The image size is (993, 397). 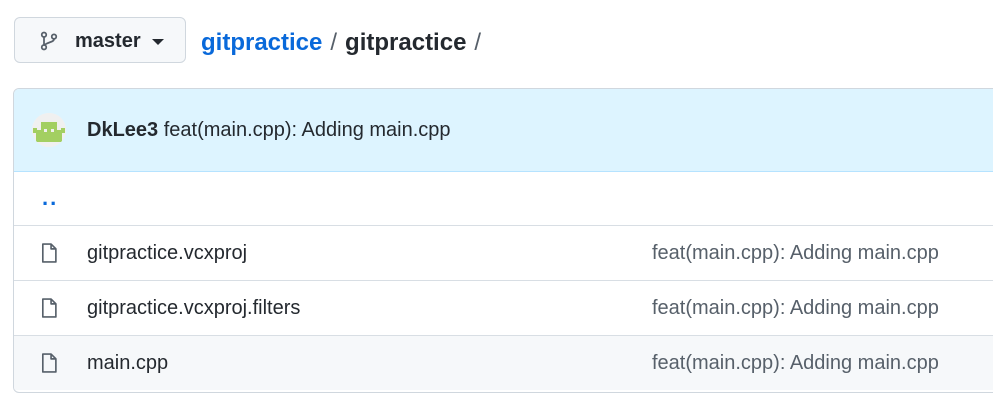 I want to click on branch-select-button: master, so click(x=100, y=40).